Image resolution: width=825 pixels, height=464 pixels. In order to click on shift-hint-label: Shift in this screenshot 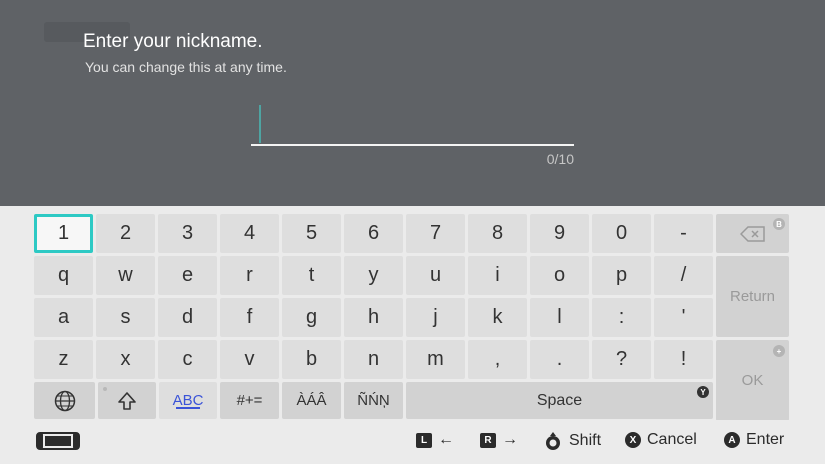, I will do `click(585, 440)`.